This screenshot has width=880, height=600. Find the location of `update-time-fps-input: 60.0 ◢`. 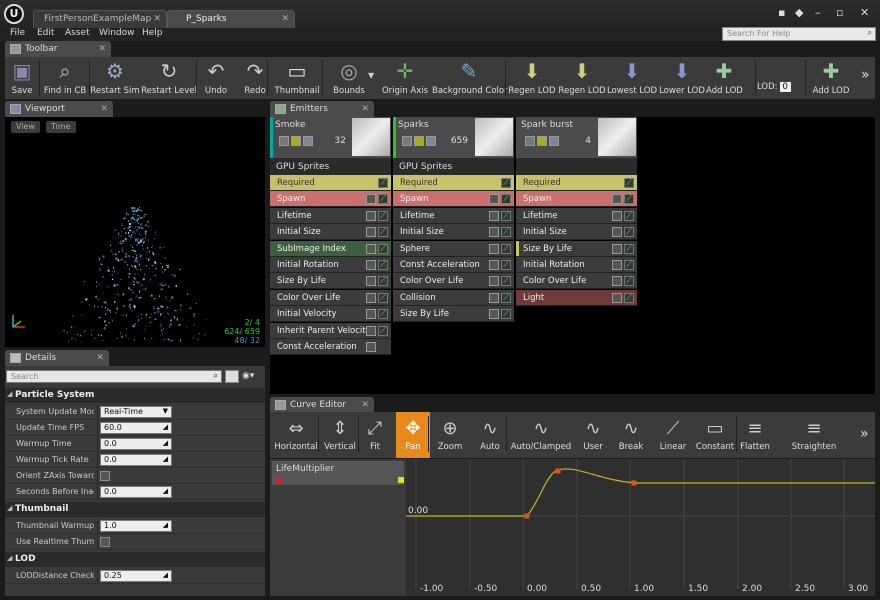

update-time-fps-input: 60.0 ◢ is located at coordinates (136, 428).